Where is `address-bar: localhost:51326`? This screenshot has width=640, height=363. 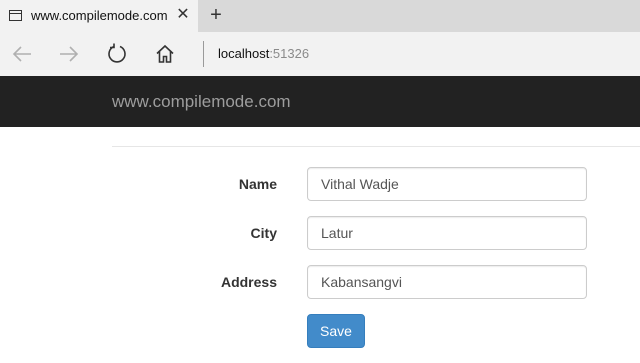 address-bar: localhost:51326 is located at coordinates (263, 53).